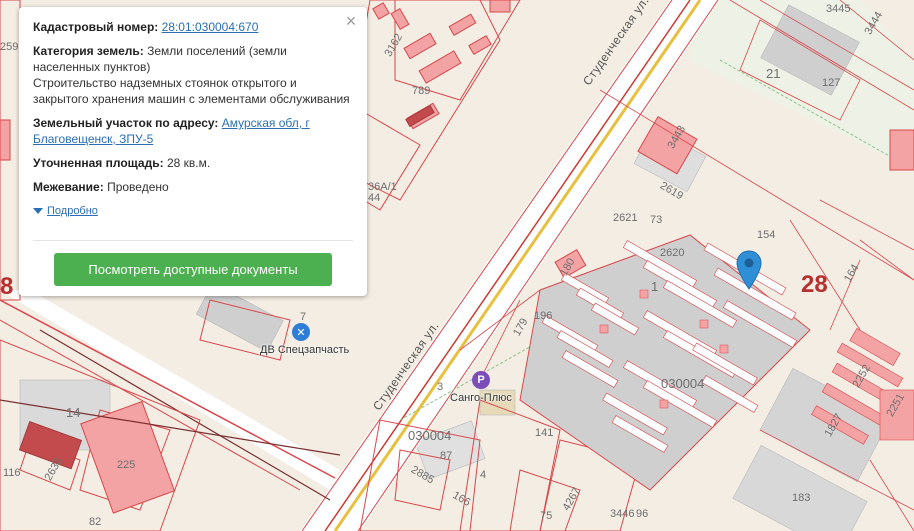 This screenshot has height=531, width=914. Describe the element at coordinates (656, 220) in the screenshot. I see `parcel-label: 73` at that location.